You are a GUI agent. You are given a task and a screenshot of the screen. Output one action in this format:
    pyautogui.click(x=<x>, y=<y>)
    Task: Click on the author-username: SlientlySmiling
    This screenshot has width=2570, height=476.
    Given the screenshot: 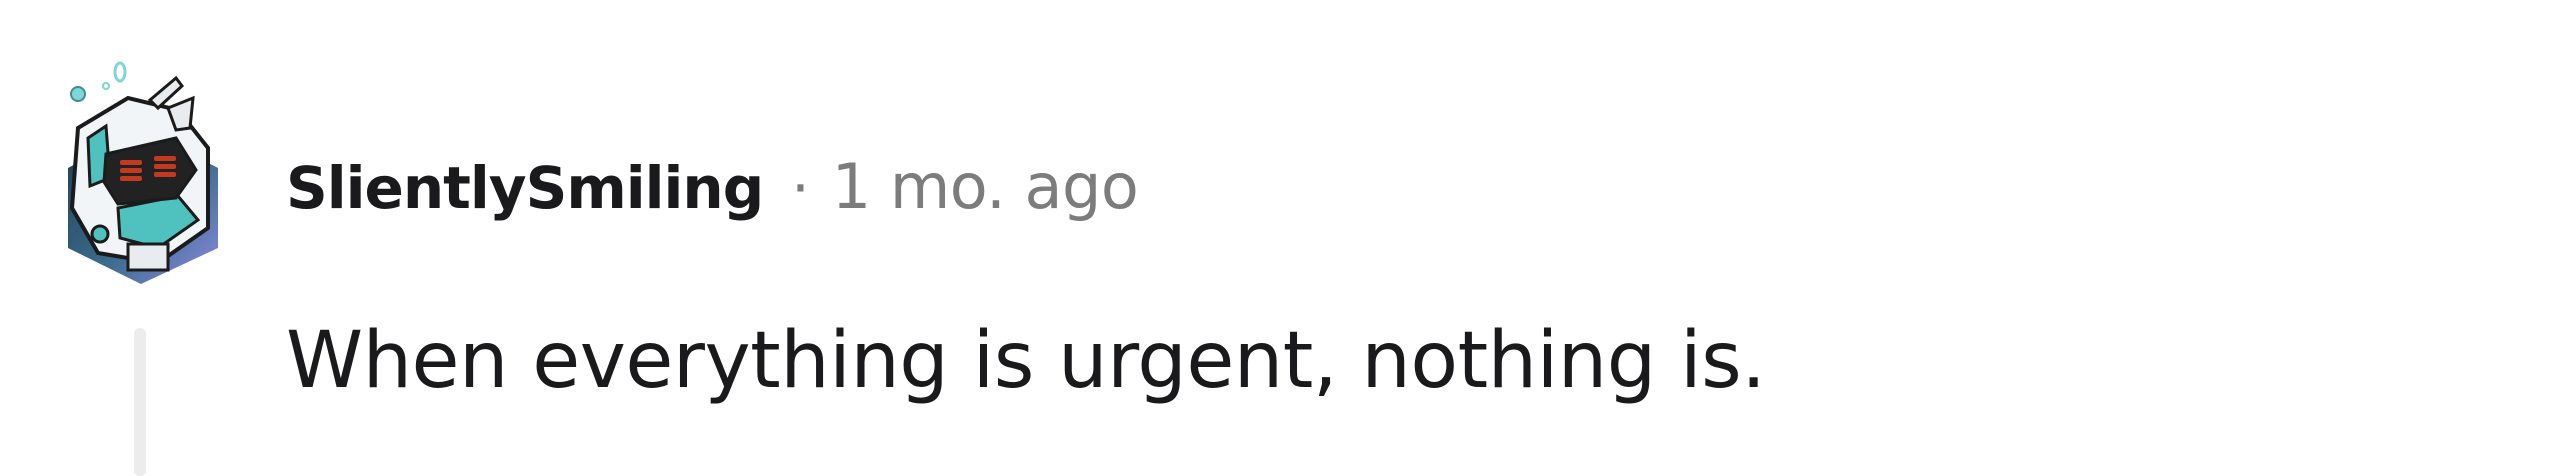 What is the action you would take?
    pyautogui.click(x=525, y=188)
    